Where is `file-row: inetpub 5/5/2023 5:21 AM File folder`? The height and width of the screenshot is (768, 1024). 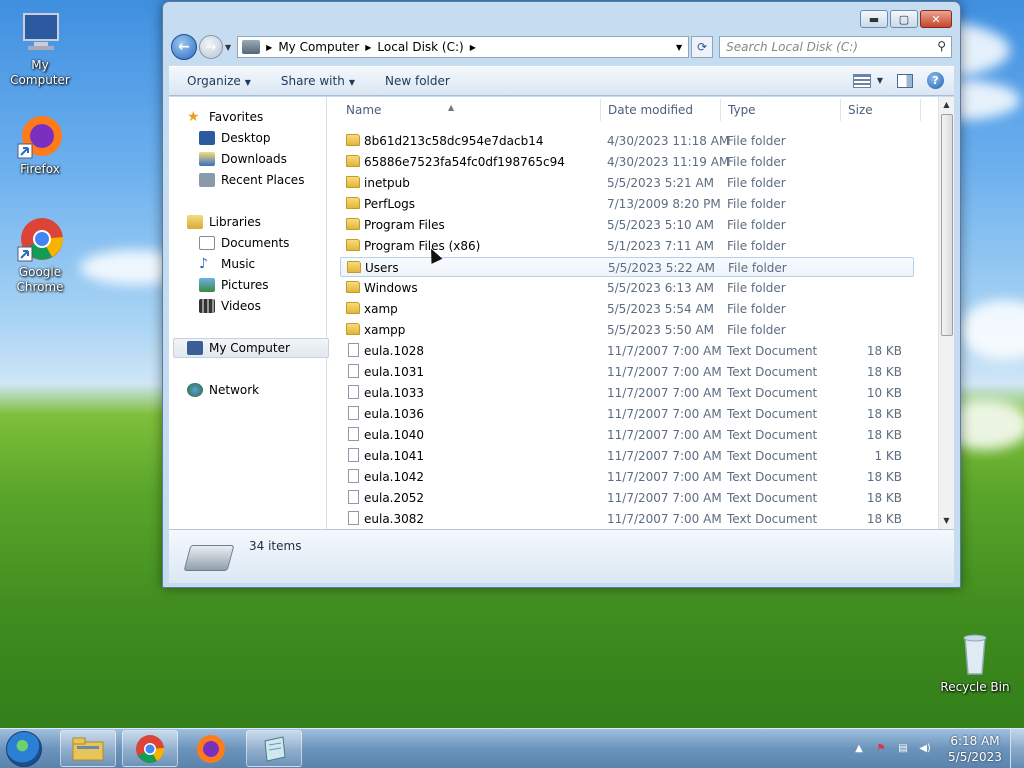 file-row: inetpub 5/5/2023 5:21 AM File folder is located at coordinates (627, 183).